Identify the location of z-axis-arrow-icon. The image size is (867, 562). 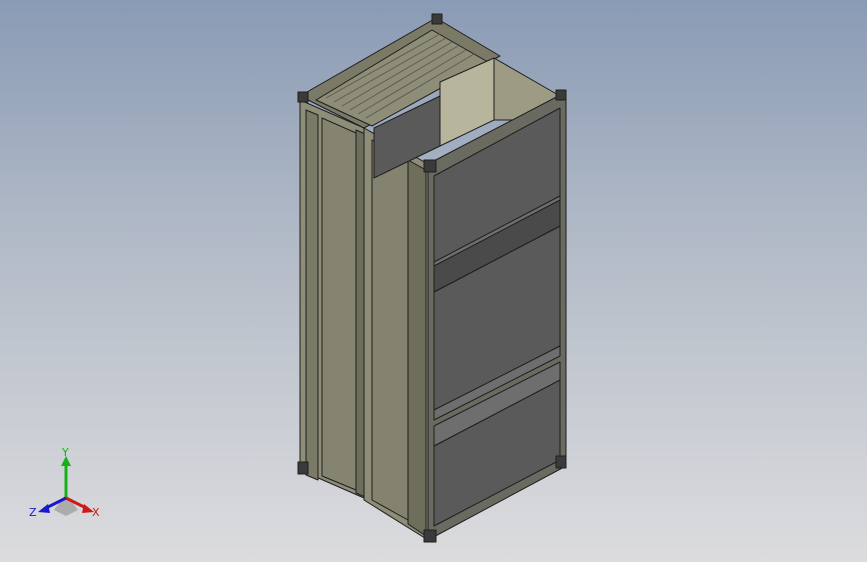
(44, 508).